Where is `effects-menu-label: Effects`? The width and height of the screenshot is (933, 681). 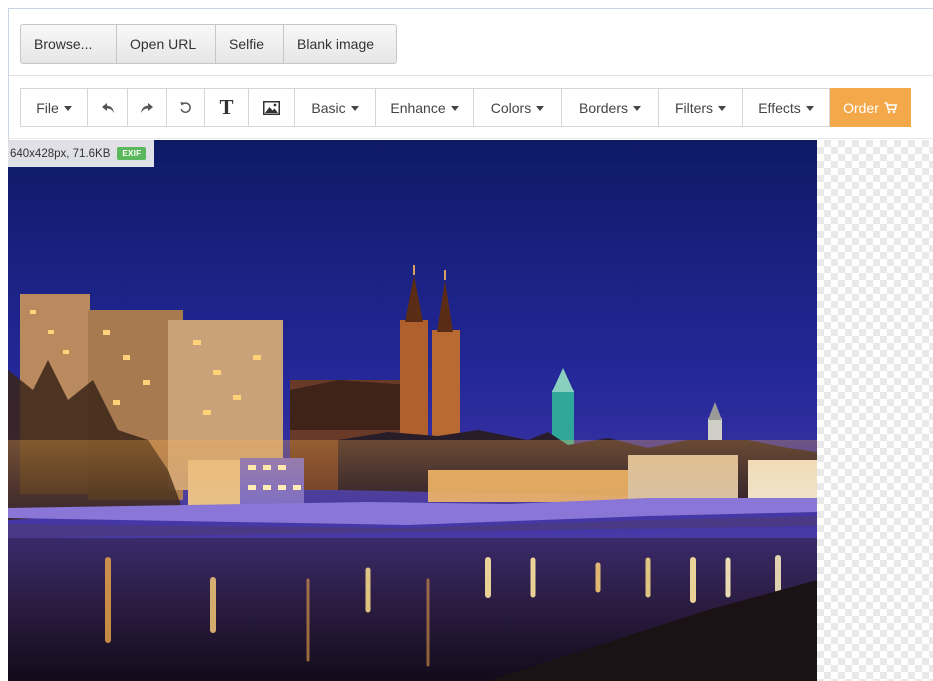 effects-menu-label: Effects is located at coordinates (779, 107).